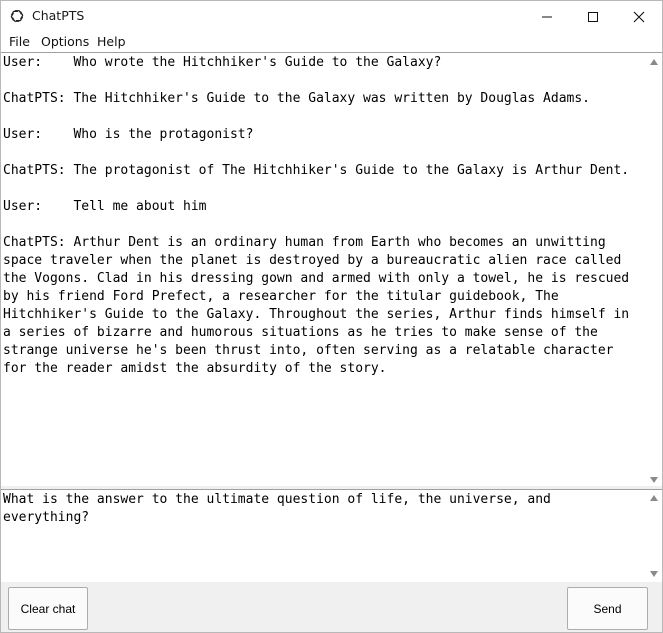 The width and height of the screenshot is (663, 633). What do you see at coordinates (17, 16) in the screenshot?
I see `openai-logo-icon` at bounding box center [17, 16].